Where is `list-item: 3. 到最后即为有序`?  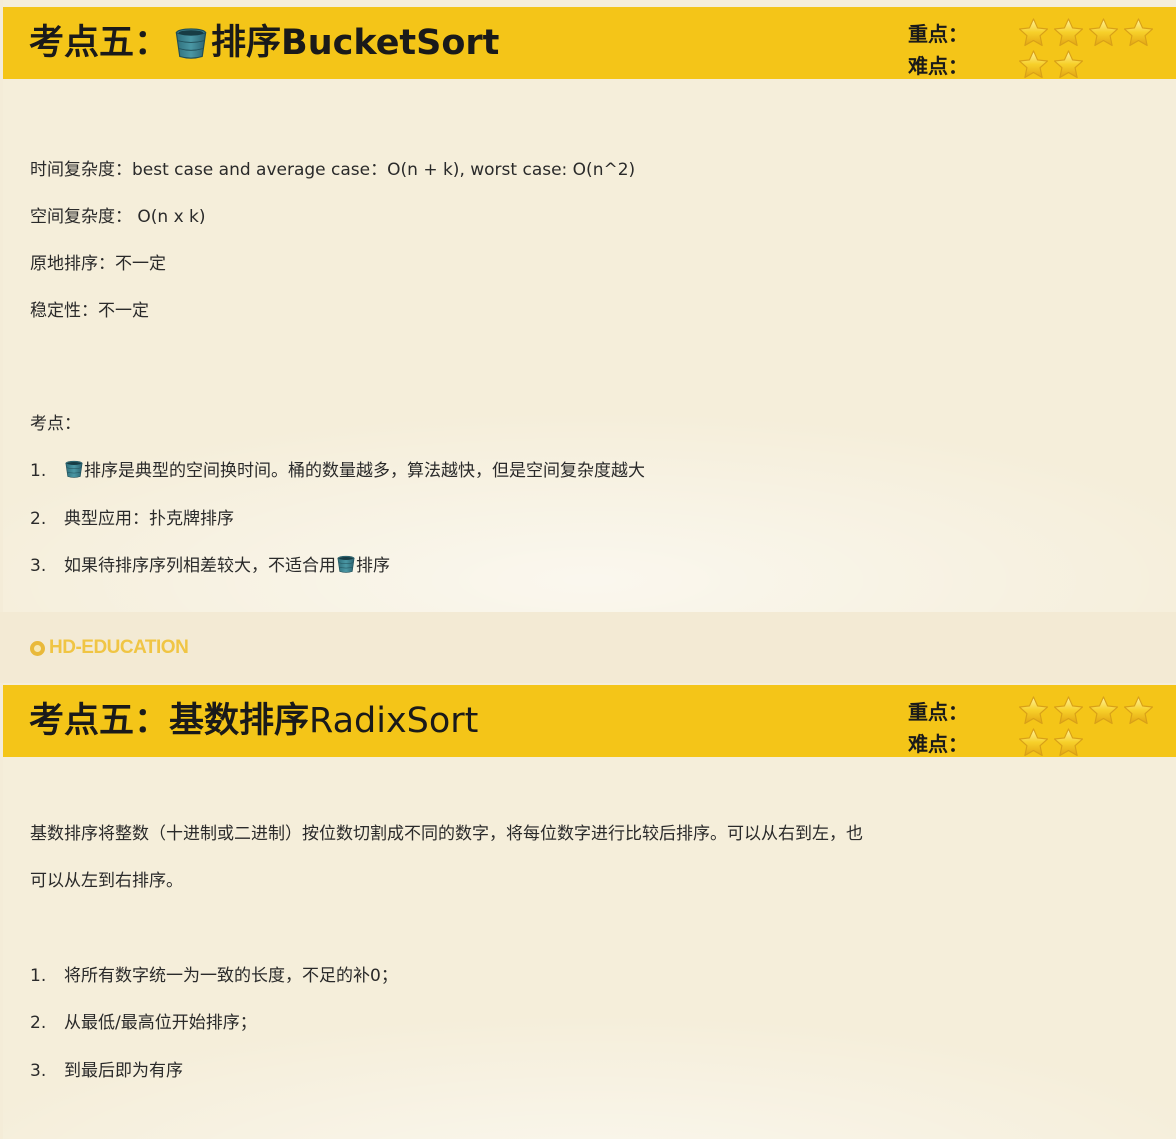
list-item: 3. 到最后即为有序 is located at coordinates (106, 1068).